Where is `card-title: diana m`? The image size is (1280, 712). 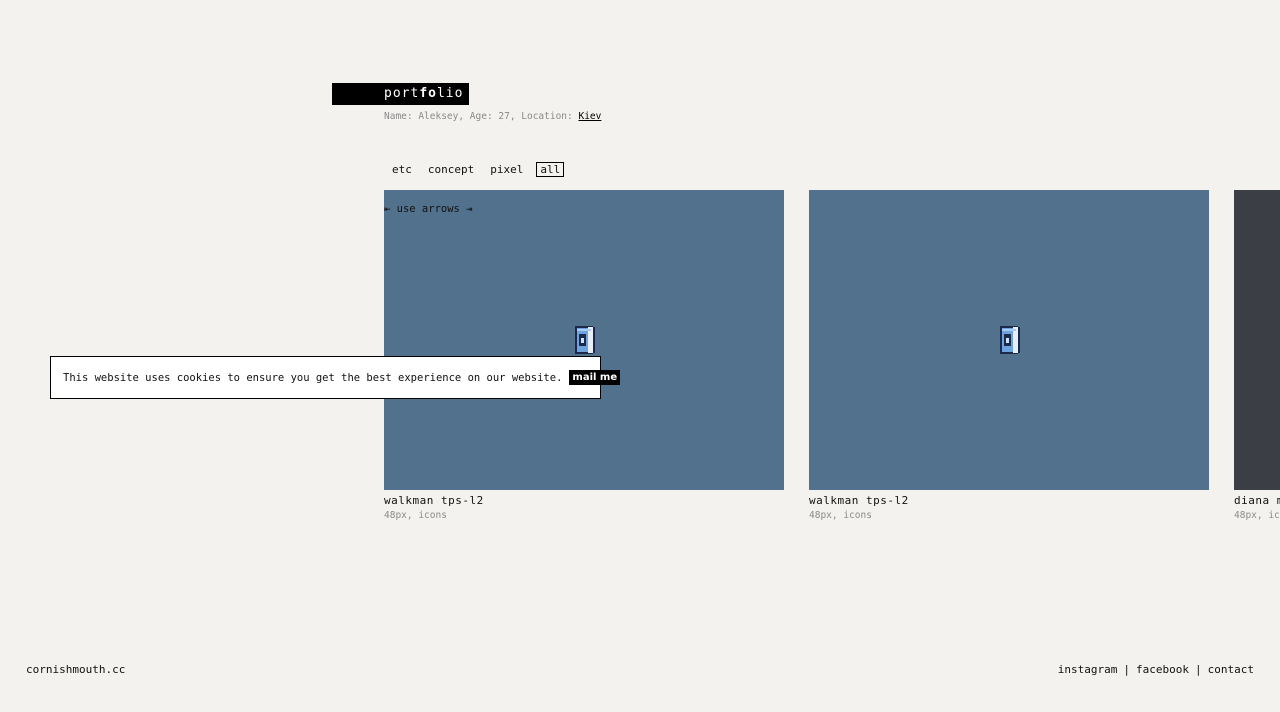 card-title: diana m is located at coordinates (1257, 500).